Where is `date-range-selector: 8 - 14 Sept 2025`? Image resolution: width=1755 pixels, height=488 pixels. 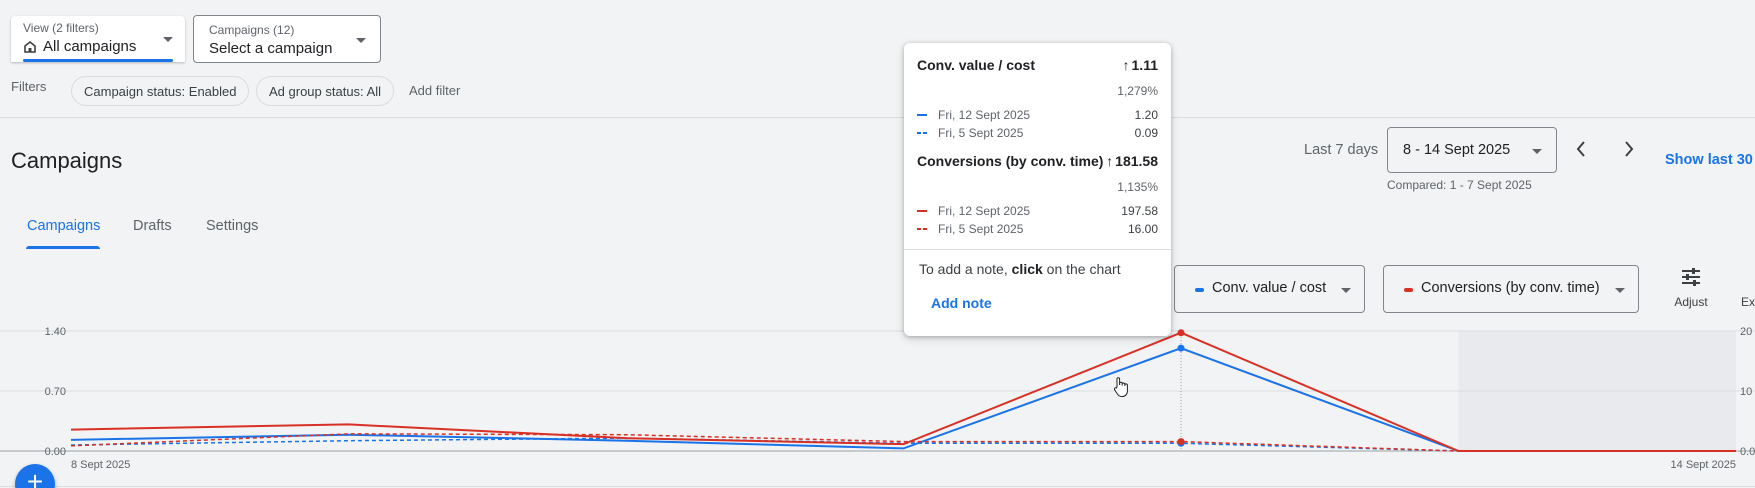 date-range-selector: 8 - 14 Sept 2025 is located at coordinates (1472, 150).